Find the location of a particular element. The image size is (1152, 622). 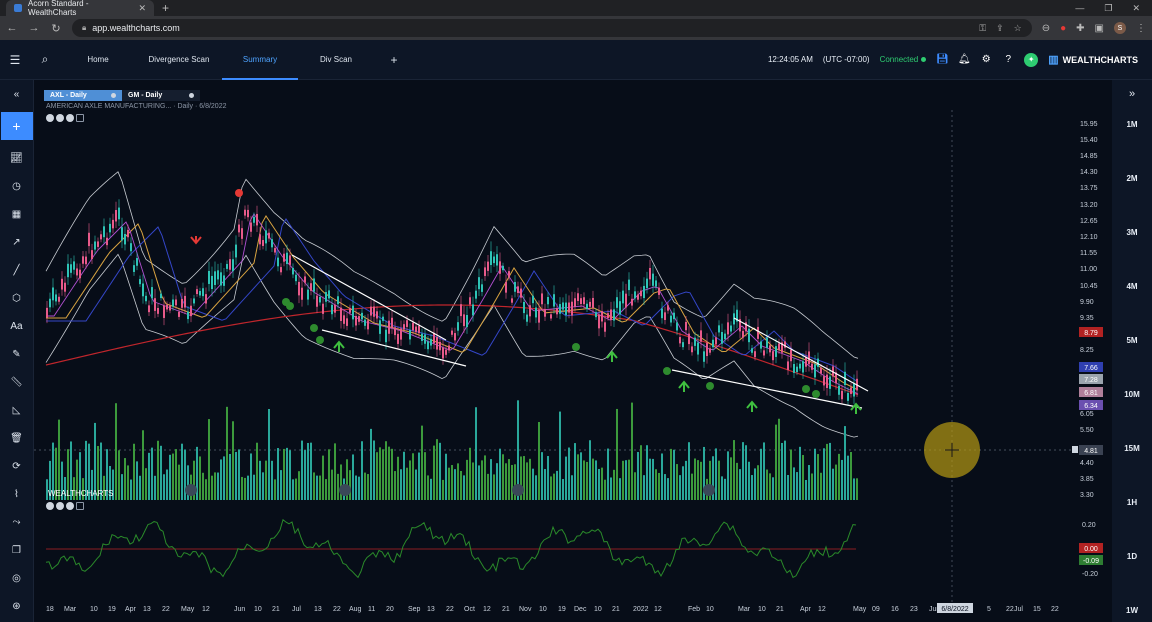

bell-icon: 🔔︎ is located at coordinates (964, 60).